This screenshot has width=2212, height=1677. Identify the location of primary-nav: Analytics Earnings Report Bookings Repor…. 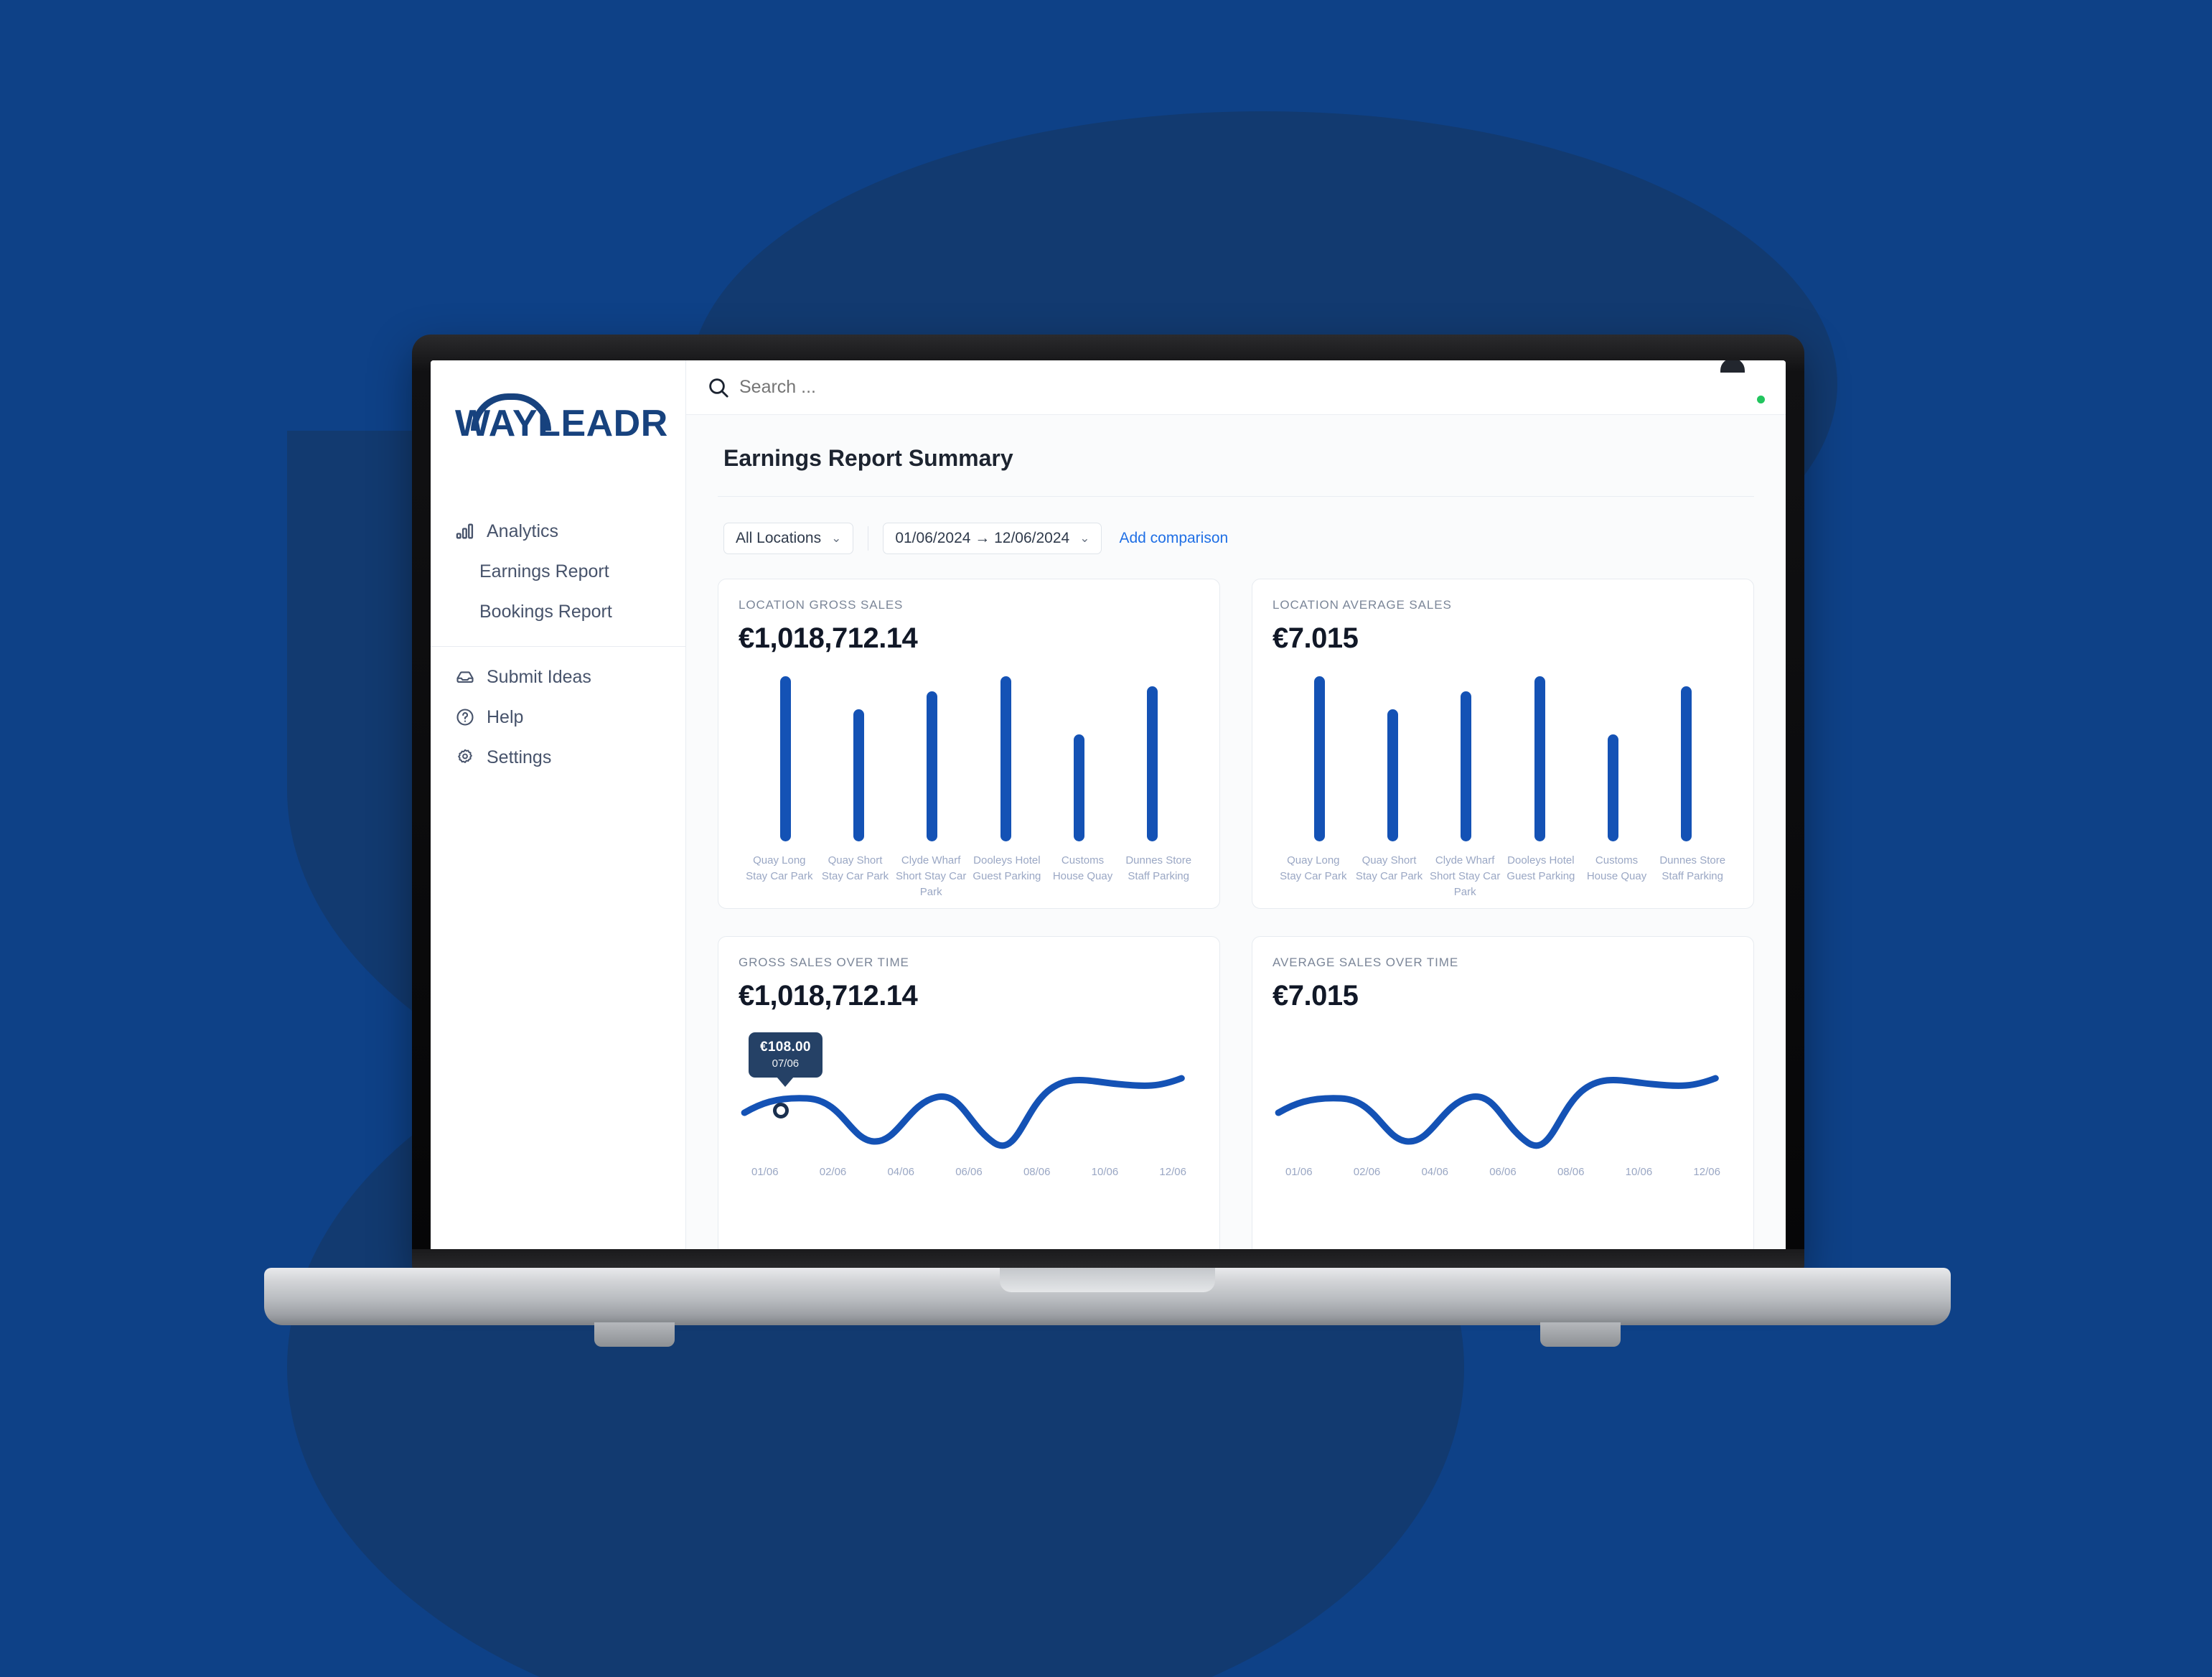
(558, 644).